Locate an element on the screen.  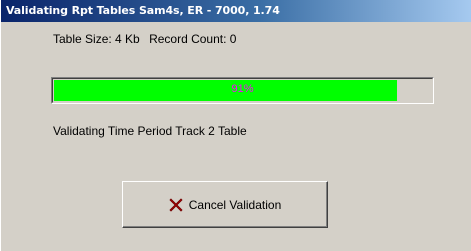
progress-percent-label: 91% is located at coordinates (242, 89).